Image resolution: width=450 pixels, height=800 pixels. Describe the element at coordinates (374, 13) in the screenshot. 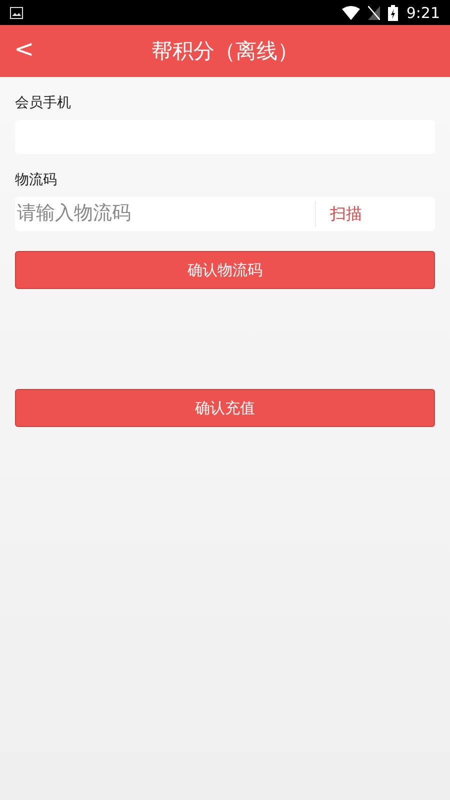

I see `no-signal-icon` at that location.